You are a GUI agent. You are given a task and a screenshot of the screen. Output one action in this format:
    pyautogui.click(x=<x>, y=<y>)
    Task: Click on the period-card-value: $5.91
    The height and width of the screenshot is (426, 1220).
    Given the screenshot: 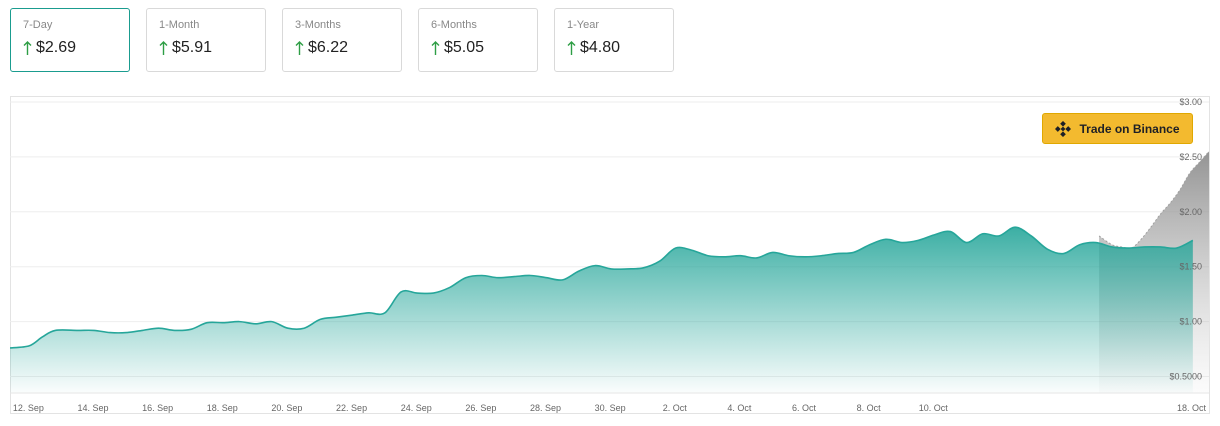 What is the action you would take?
    pyautogui.click(x=192, y=47)
    